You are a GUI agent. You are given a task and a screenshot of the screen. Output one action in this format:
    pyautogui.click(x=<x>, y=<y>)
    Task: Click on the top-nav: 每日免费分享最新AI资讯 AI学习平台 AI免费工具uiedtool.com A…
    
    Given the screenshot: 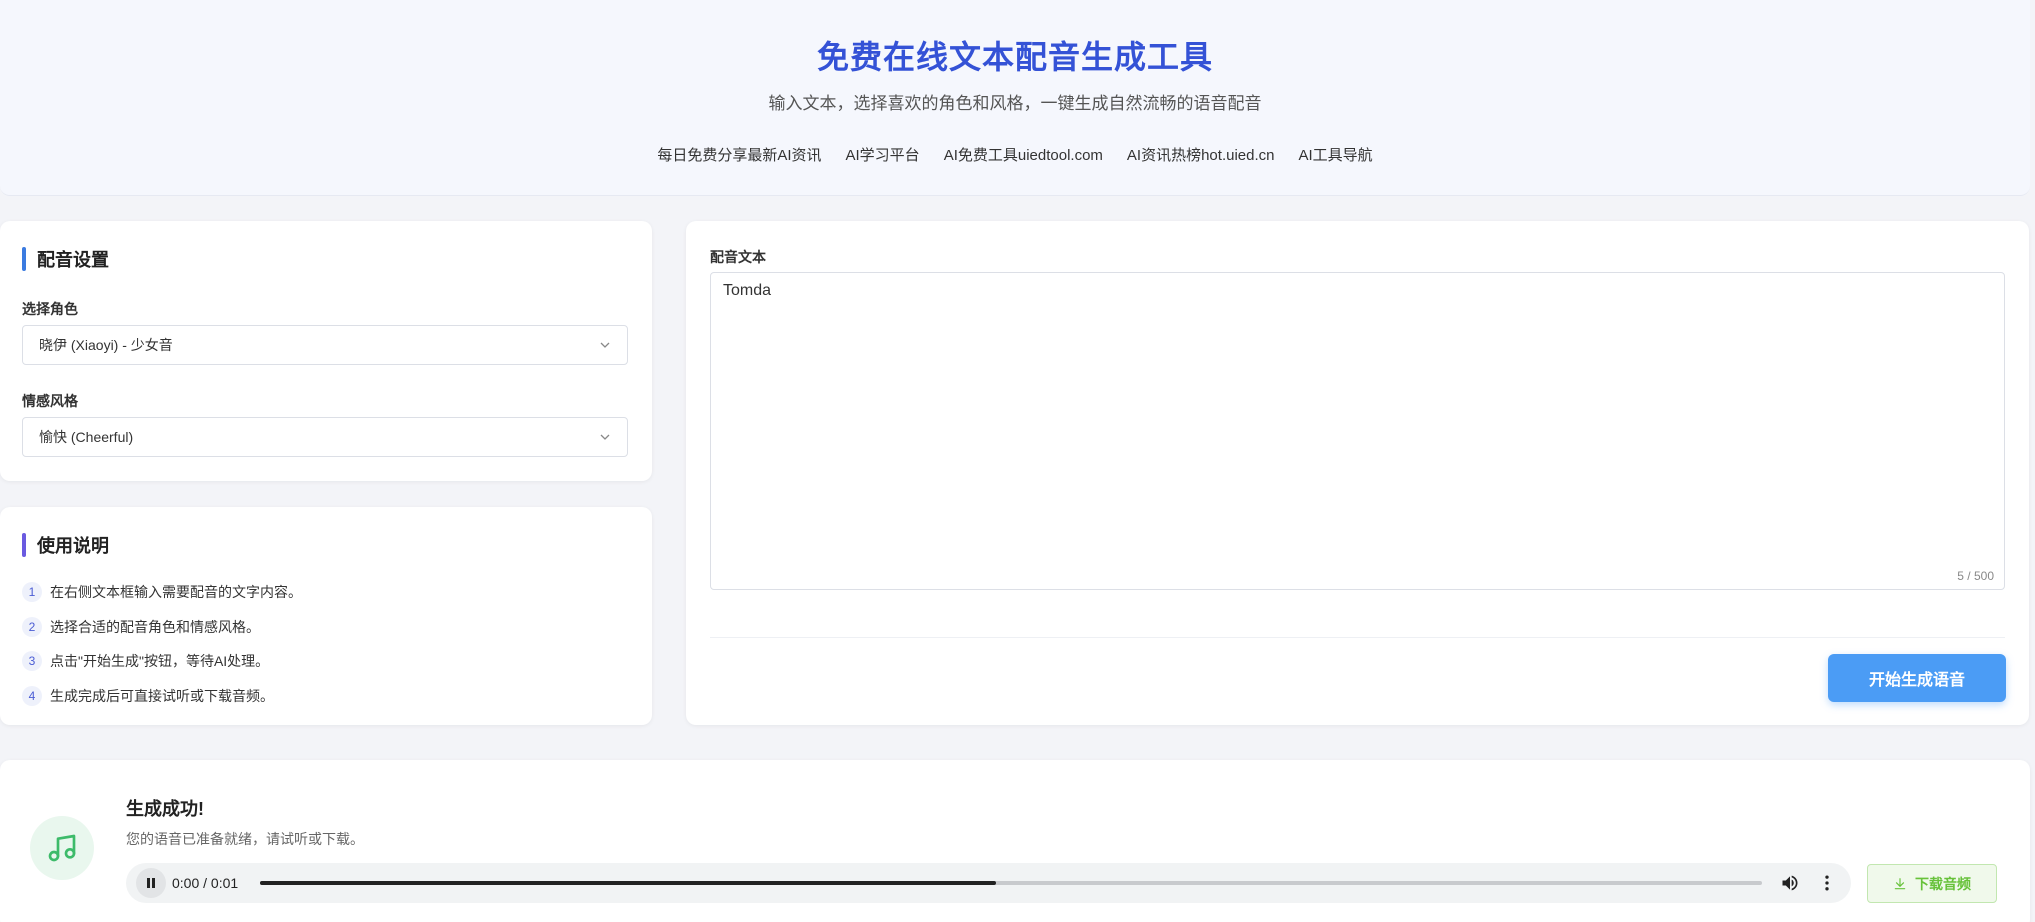 What is the action you would take?
    pyautogui.click(x=1015, y=154)
    